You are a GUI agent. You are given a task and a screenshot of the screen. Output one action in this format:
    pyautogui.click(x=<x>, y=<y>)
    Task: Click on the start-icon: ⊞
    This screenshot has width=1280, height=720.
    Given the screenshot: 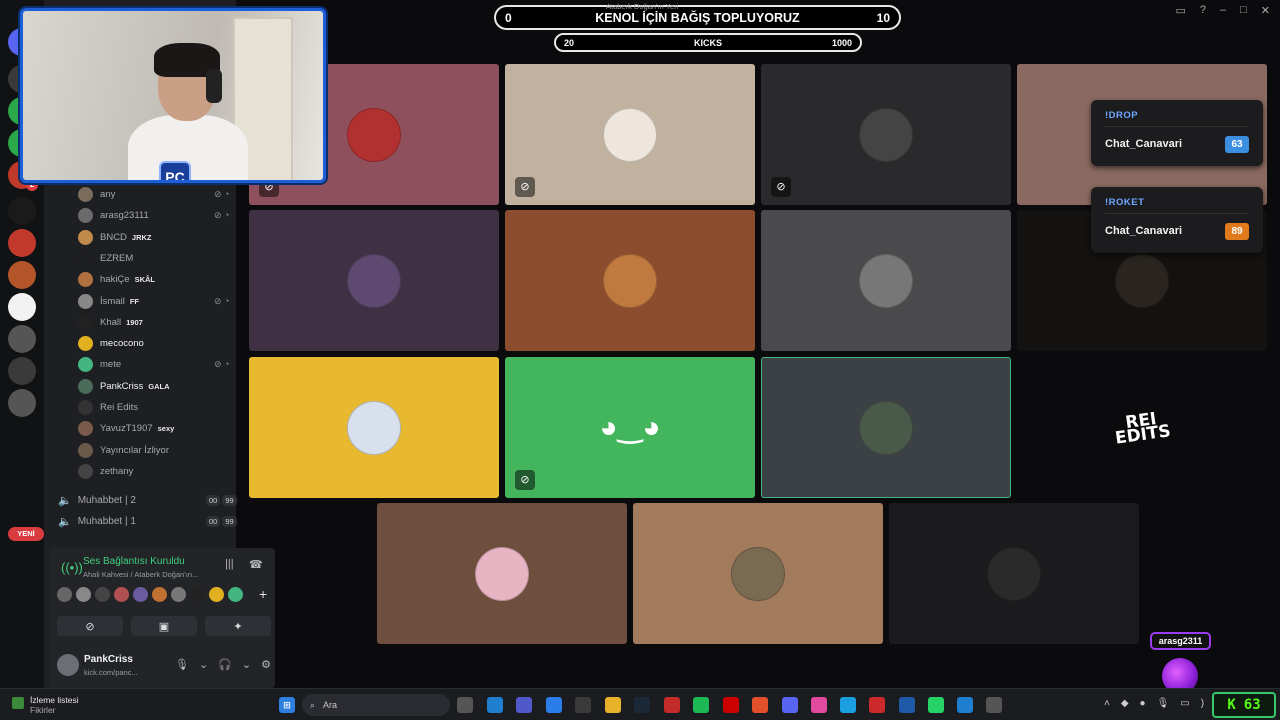 What is the action you would take?
    pyautogui.click(x=287, y=705)
    